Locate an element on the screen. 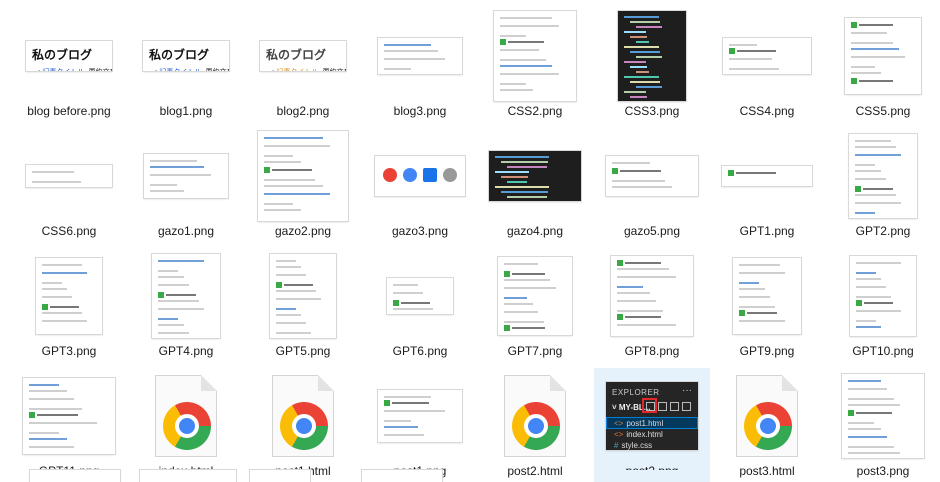  file-item: index.html is located at coordinates (186, 425).